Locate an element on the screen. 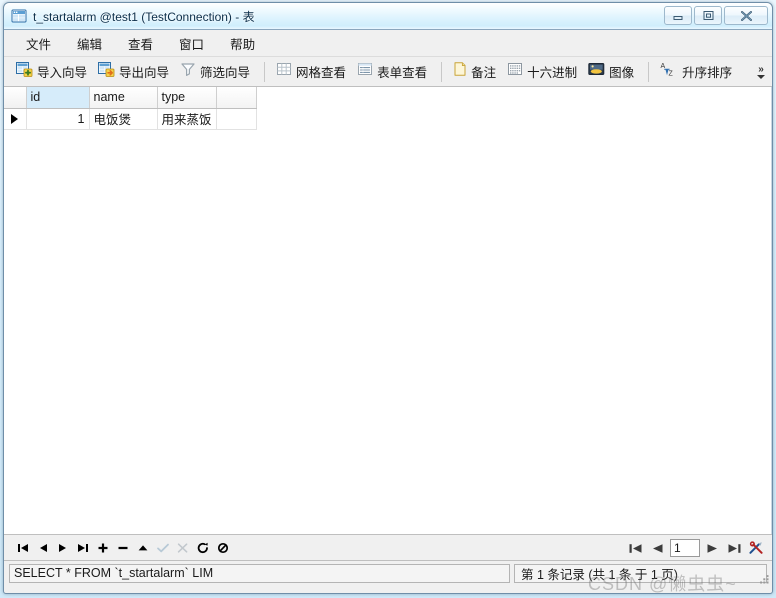 This screenshot has width=776, height=598. export-wizard-label: 导出向导 is located at coordinates (144, 73).